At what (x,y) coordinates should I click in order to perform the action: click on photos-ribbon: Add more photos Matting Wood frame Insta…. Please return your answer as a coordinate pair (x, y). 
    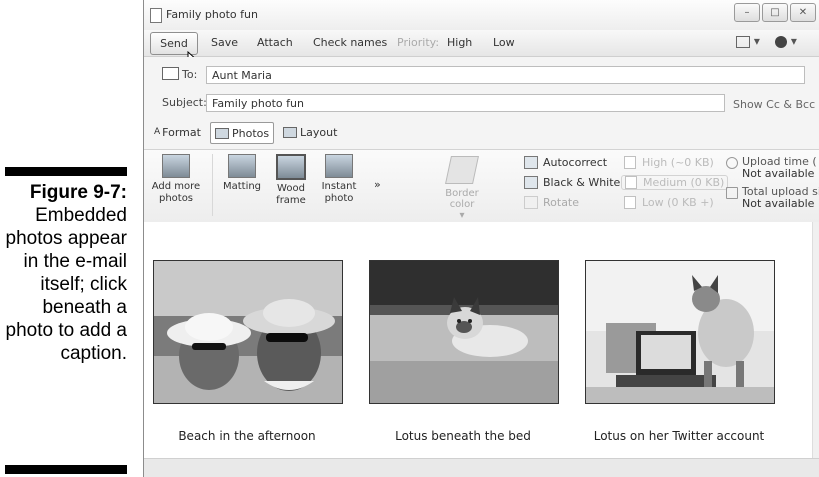
    Looking at the image, I should click on (481, 186).